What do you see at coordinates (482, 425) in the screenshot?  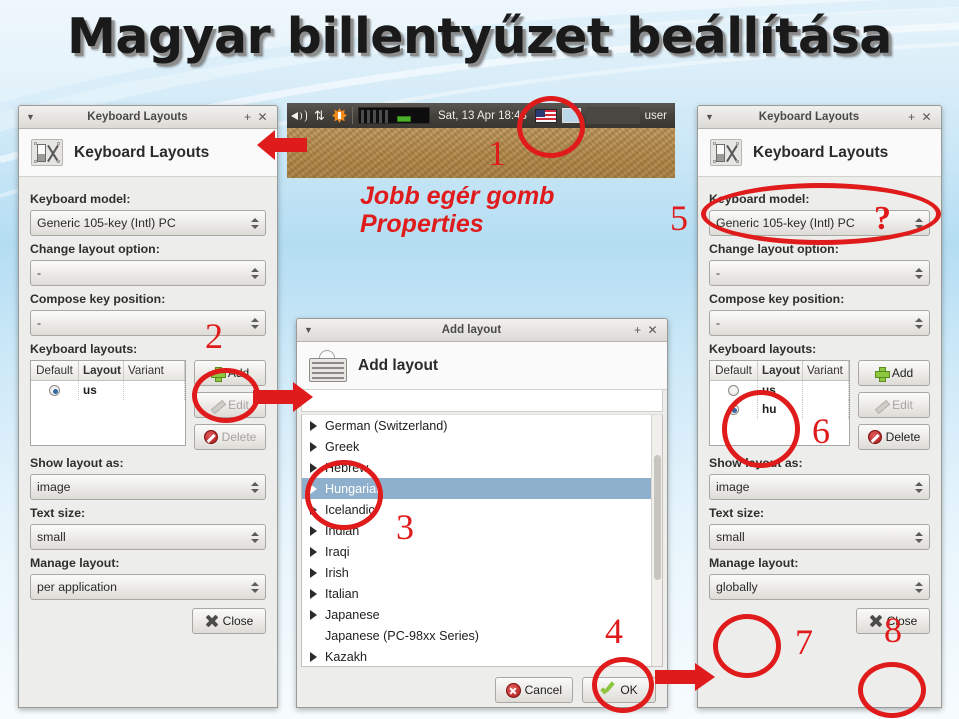 I see `list-item: German (Switzerland)` at bounding box center [482, 425].